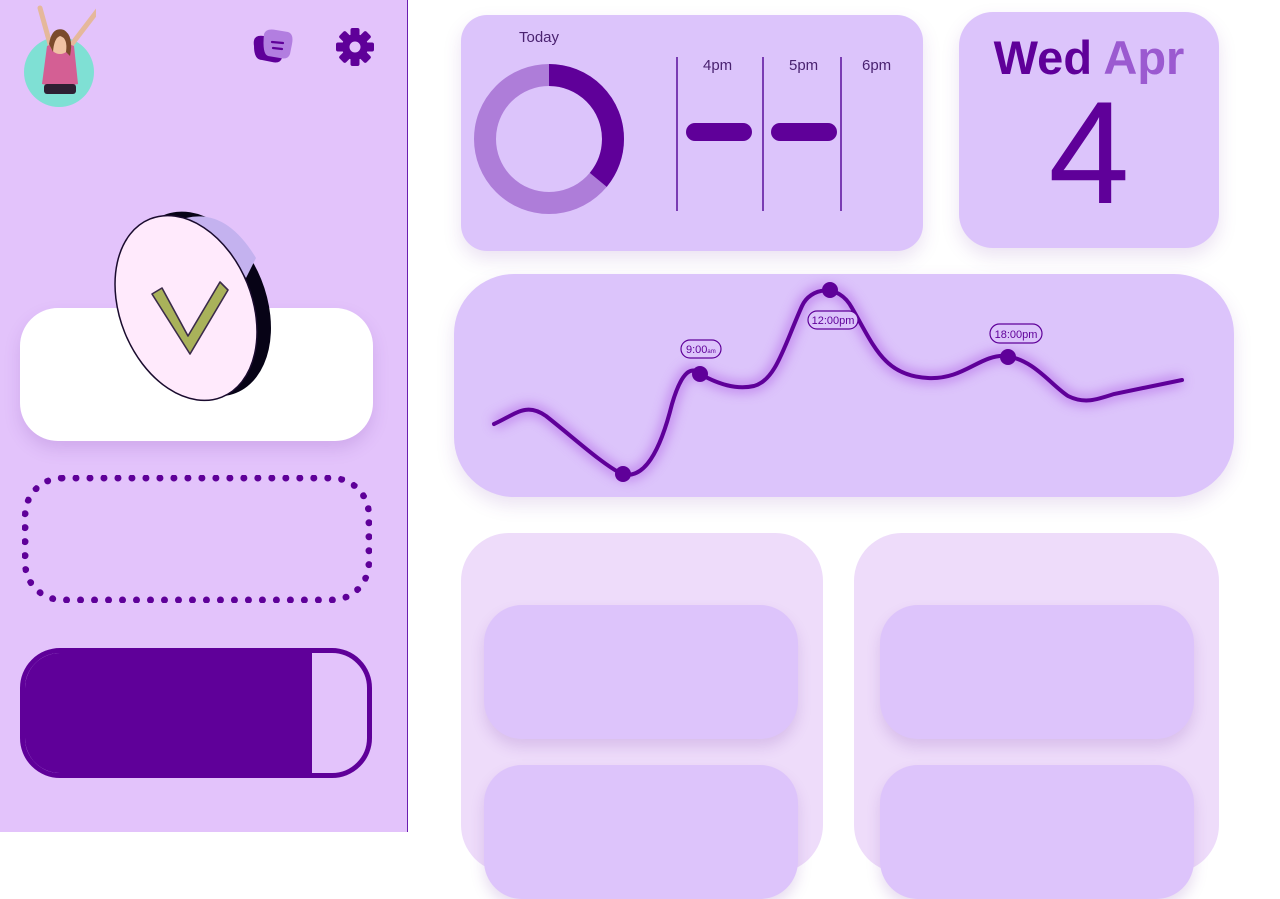 This screenshot has width=1280, height=899. Describe the element at coordinates (804, 65) in the screenshot. I see `hour-label: 5pm` at that location.